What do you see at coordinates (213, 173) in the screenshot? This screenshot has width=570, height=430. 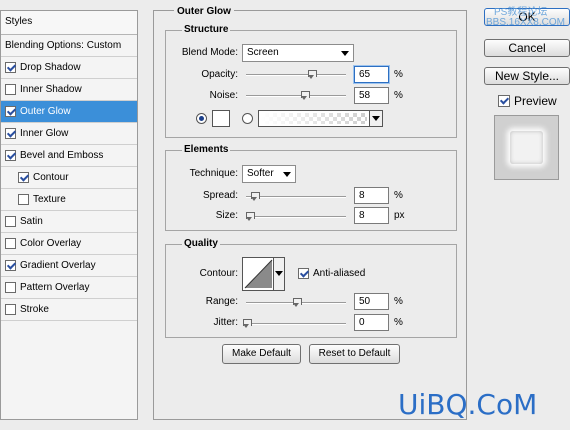 I see `technique-label: Technique:` at bounding box center [213, 173].